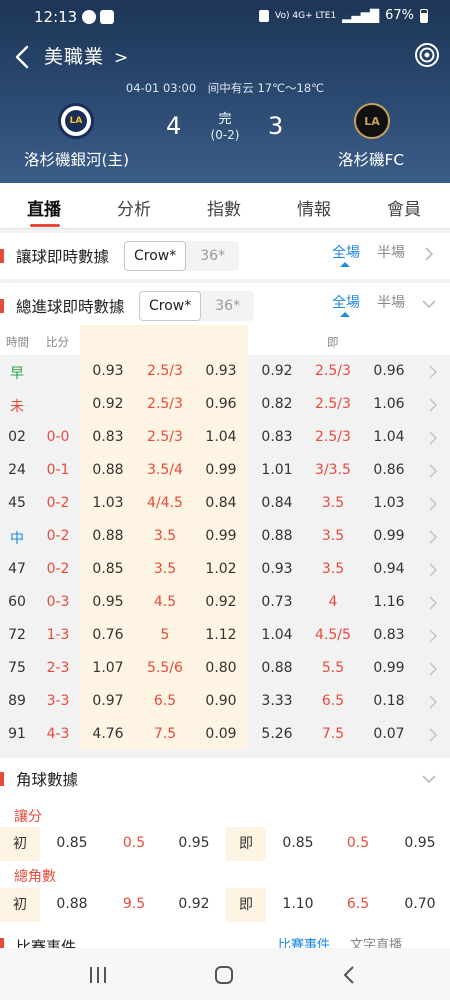 Image resolution: width=450 pixels, height=1000 pixels. I want to click on home-icon, so click(224, 975).